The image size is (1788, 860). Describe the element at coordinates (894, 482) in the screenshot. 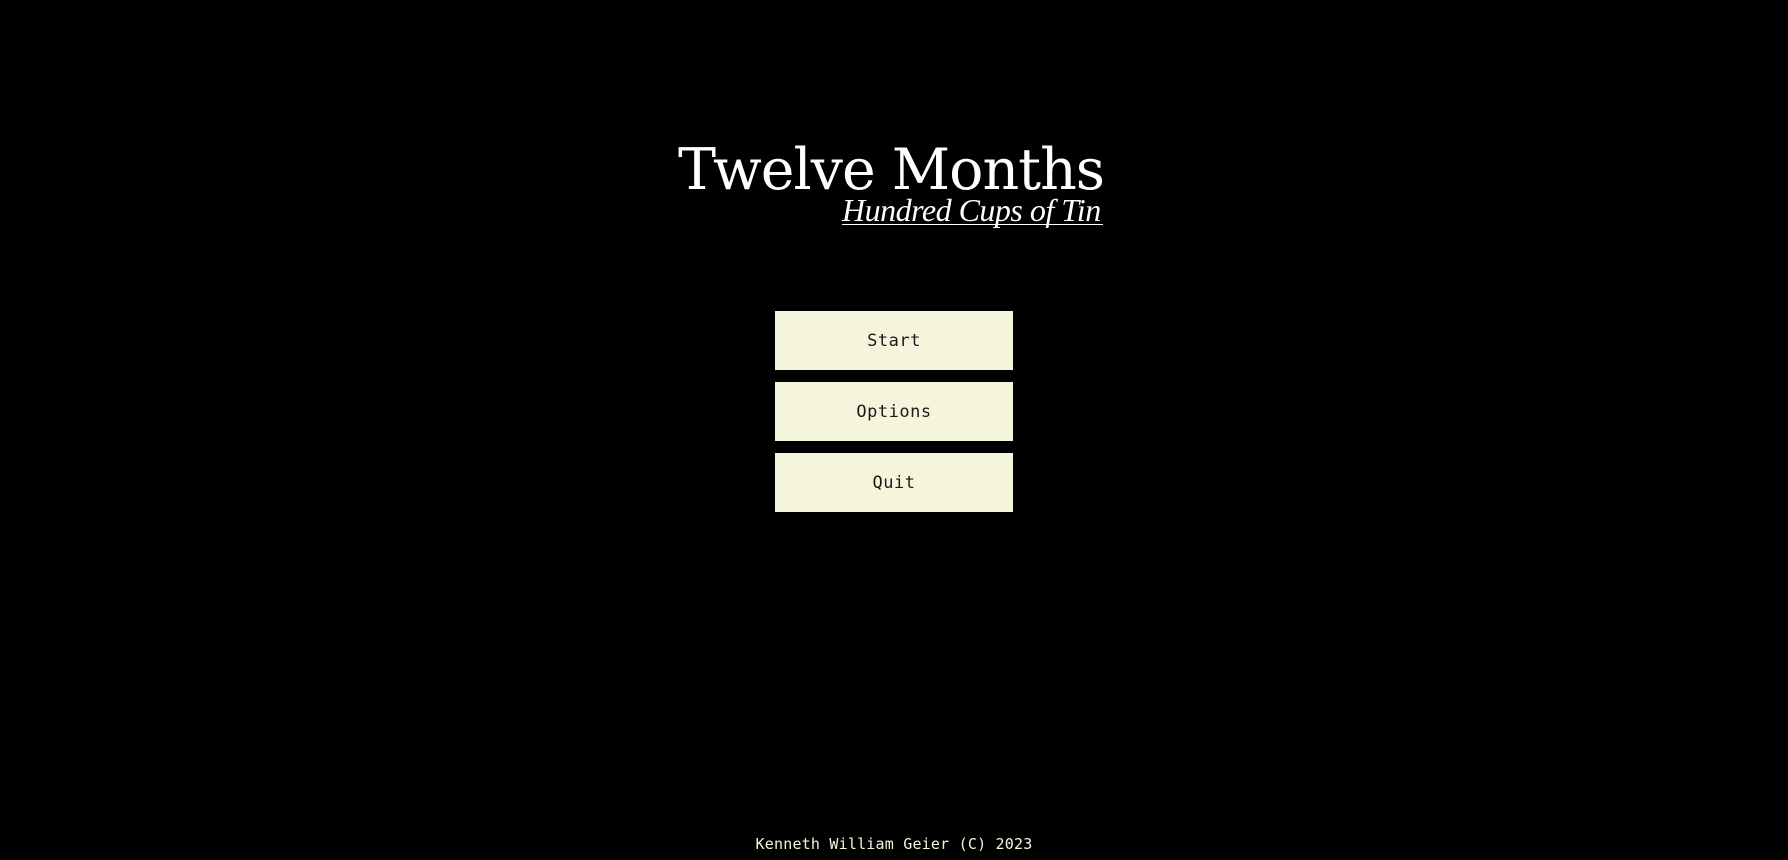

I see `quit-button: Quit` at that location.